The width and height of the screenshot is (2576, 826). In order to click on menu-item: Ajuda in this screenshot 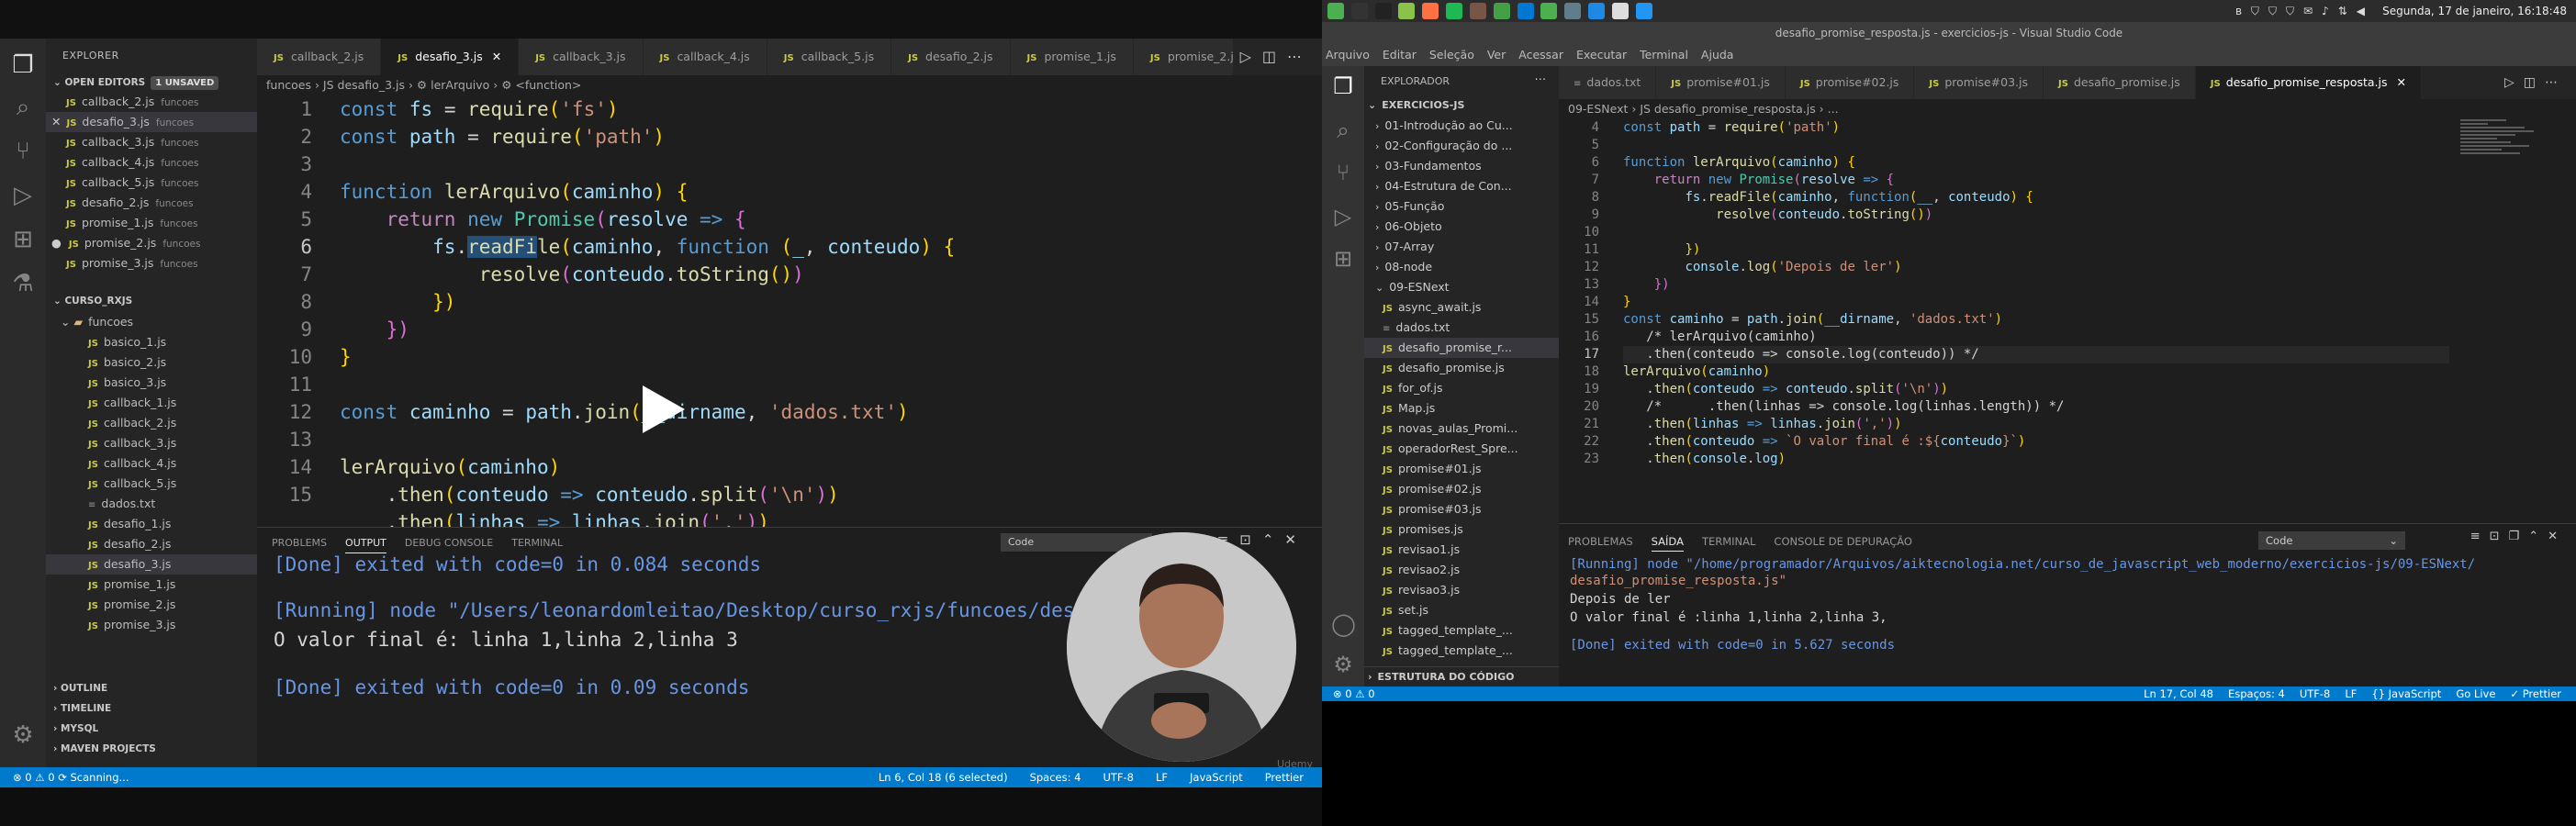, I will do `click(1717, 54)`.